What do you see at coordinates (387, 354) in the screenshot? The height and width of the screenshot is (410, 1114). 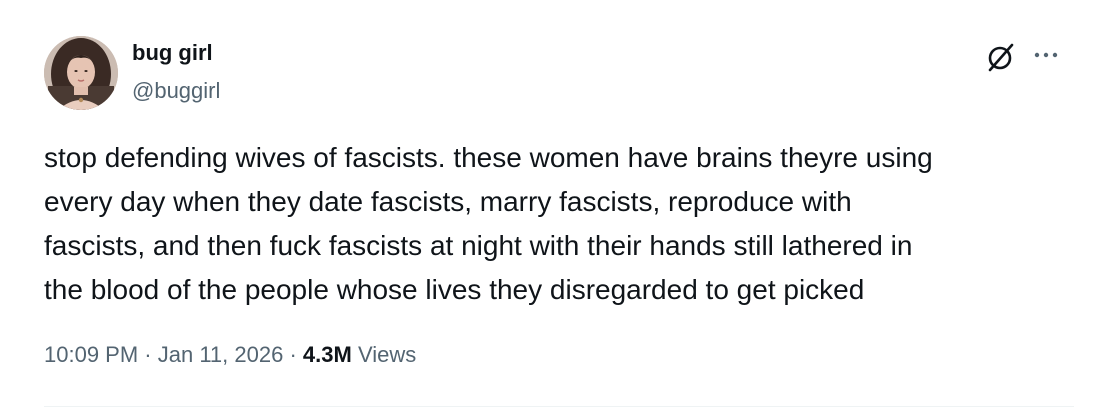 I see `views-label: Views` at bounding box center [387, 354].